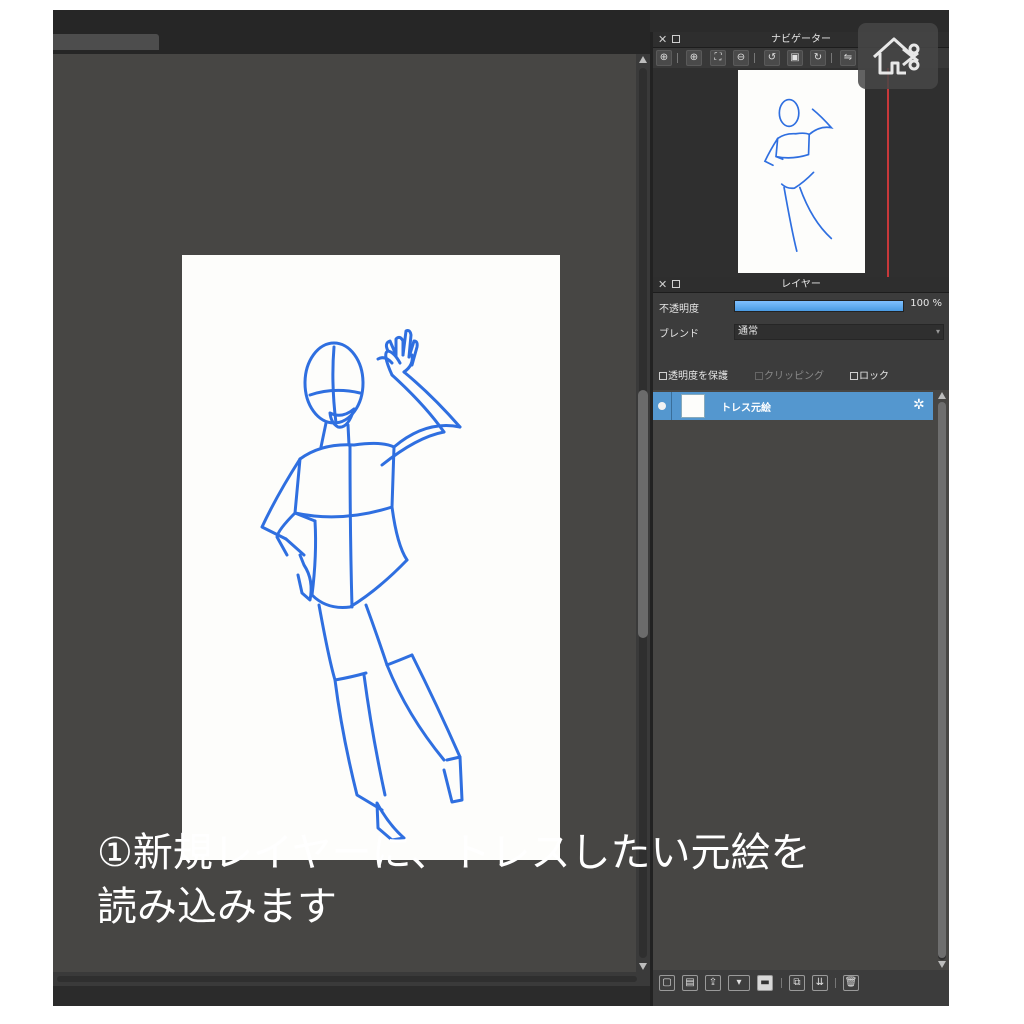 Image resolution: width=1024 pixels, height=1024 pixels. I want to click on opacity-slider-fill, so click(819, 306).